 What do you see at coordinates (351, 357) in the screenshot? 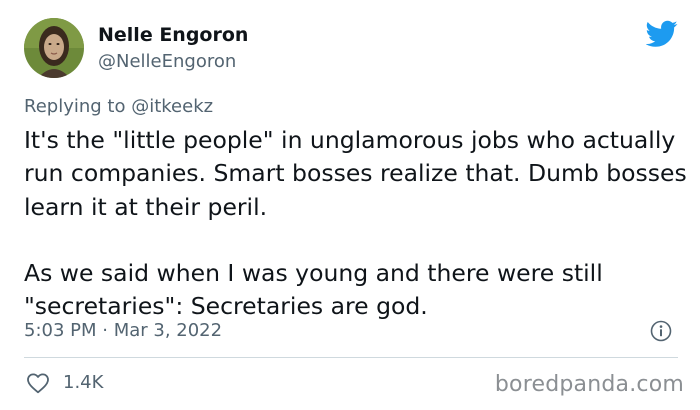
I see `divider` at bounding box center [351, 357].